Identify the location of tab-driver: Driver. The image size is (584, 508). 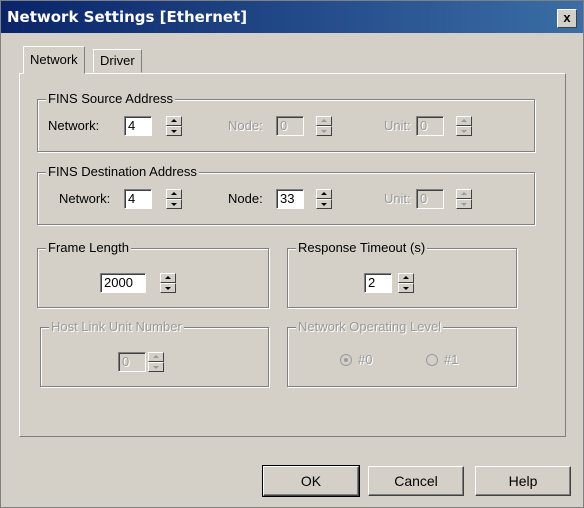
(117, 61).